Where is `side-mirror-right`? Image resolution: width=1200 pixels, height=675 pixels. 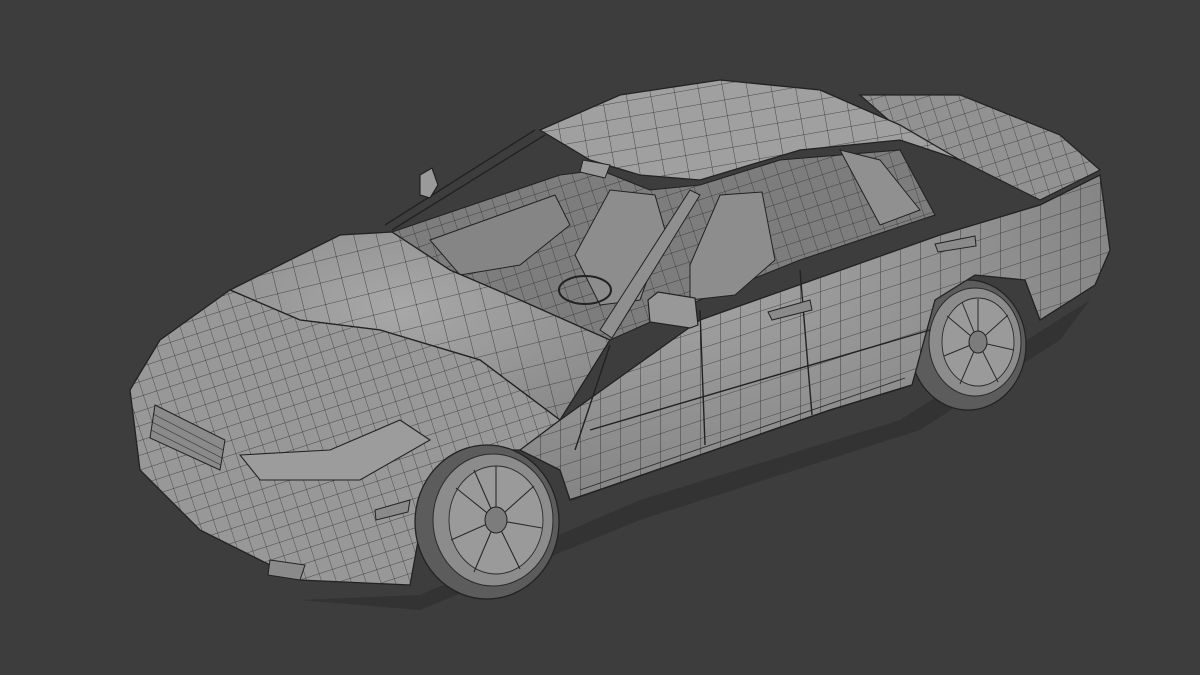
side-mirror-right is located at coordinates (673, 310).